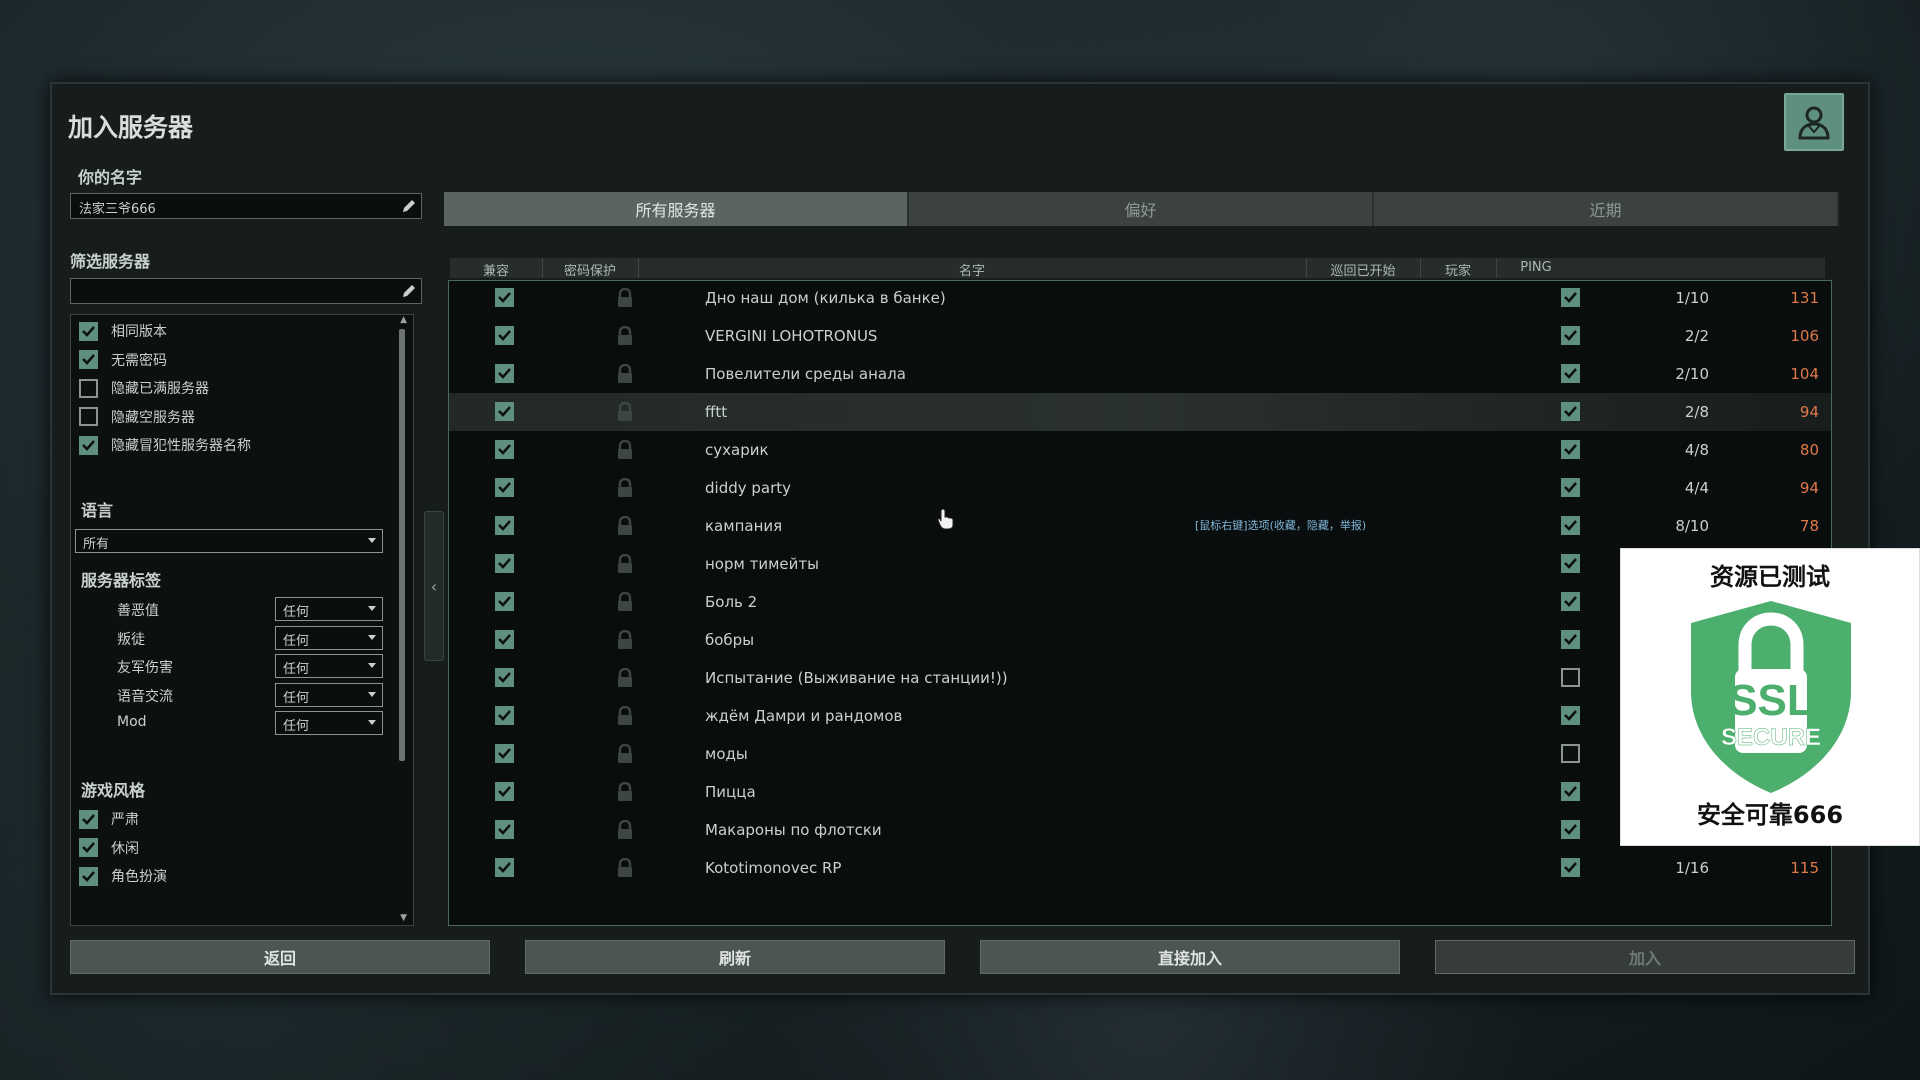 Image resolution: width=1920 pixels, height=1080 pixels. I want to click on filter-option: 相同版本, so click(123, 331).